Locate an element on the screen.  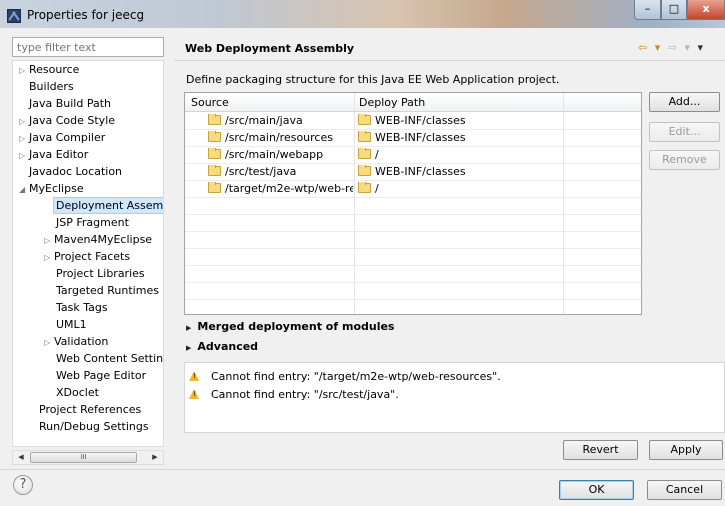
tree-item-targeted-runtimes: Targeted Runtimes is located at coordinates (107, 290).